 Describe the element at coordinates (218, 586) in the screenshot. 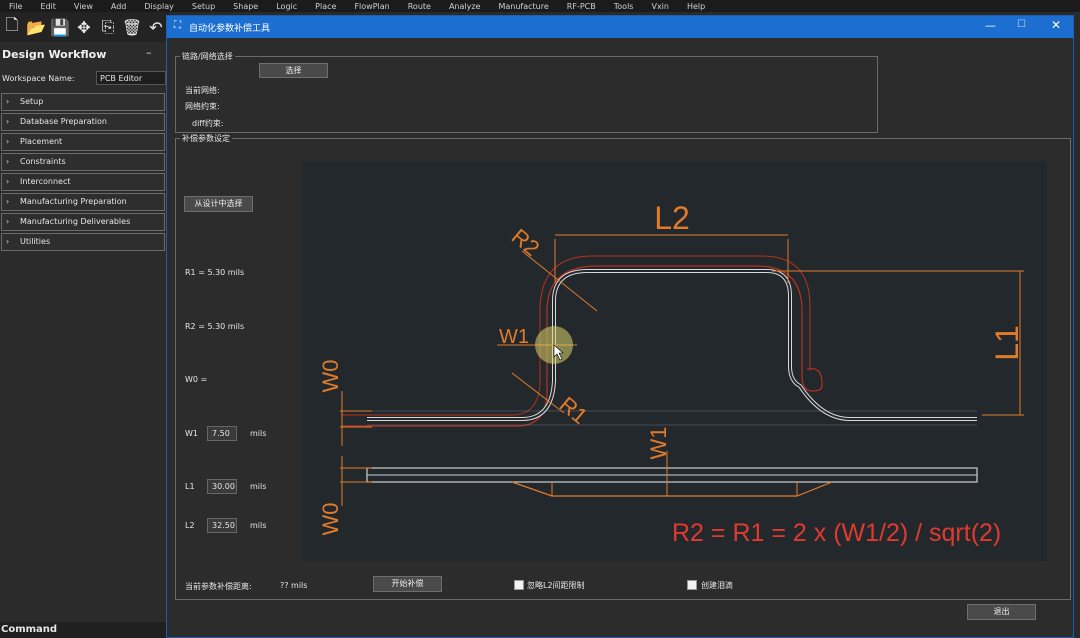

I see `current-comp-label: 当前参数补偿距离:` at that location.